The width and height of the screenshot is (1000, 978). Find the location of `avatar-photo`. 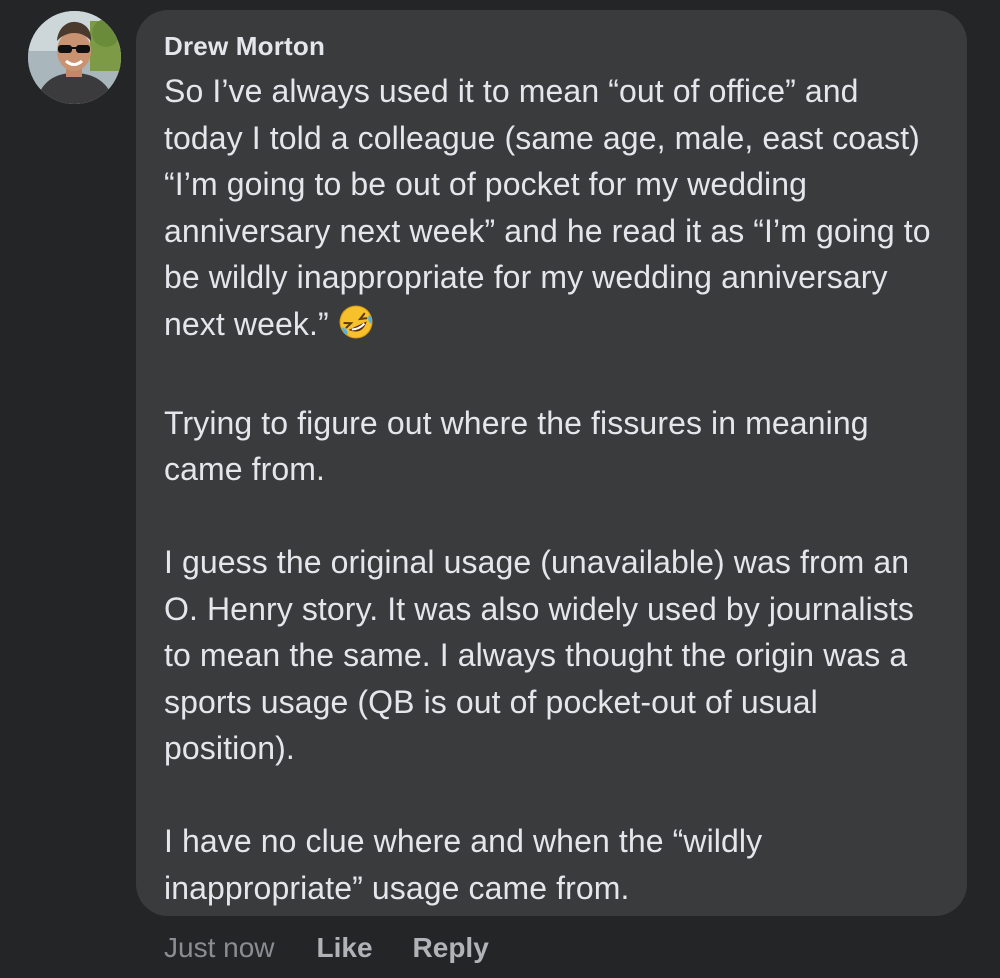

avatar-photo is located at coordinates (74, 57).